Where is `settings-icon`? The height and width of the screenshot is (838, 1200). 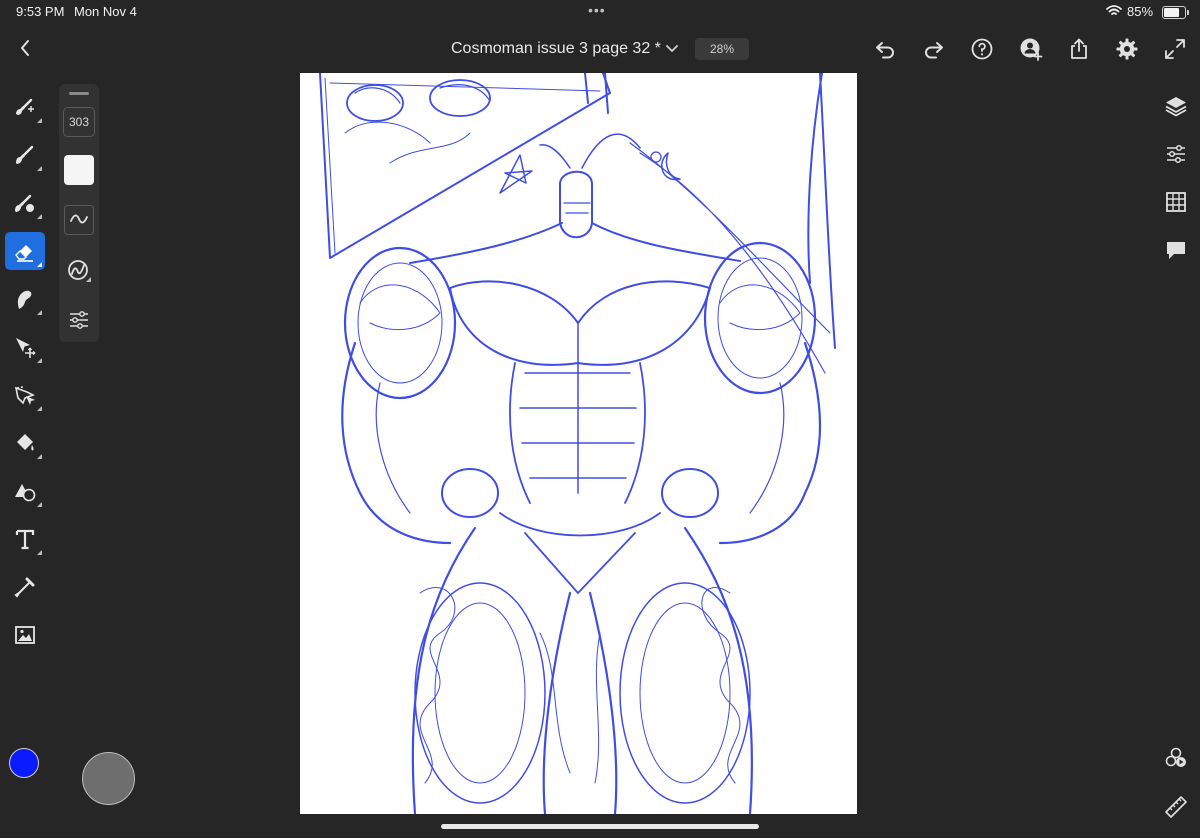 settings-icon is located at coordinates (1127, 49).